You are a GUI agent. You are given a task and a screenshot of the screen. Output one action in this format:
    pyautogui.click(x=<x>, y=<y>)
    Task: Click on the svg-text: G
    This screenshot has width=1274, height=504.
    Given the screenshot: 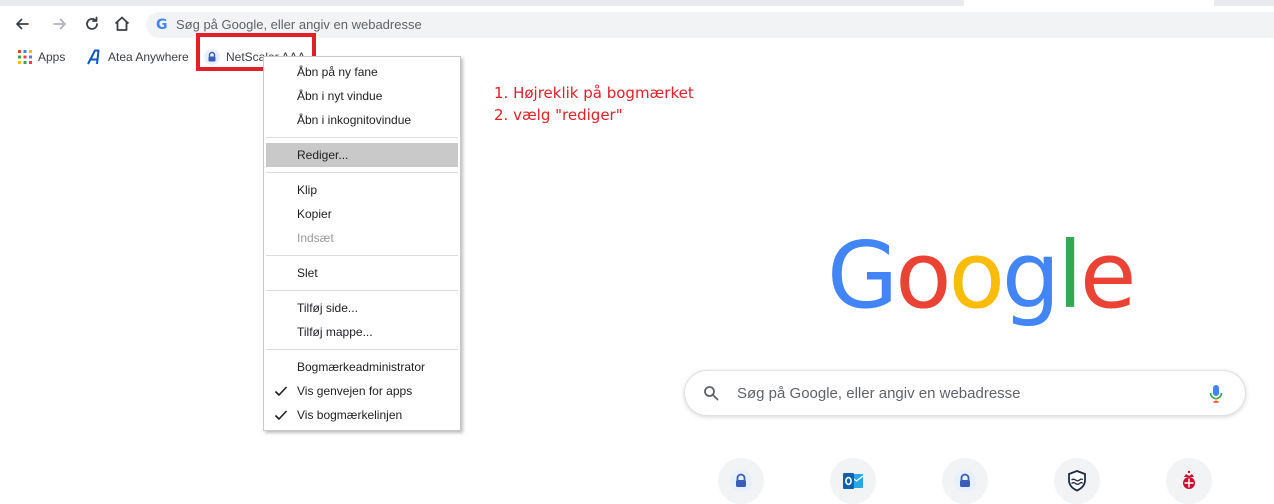 What is the action you would take?
    pyautogui.click(x=162, y=24)
    